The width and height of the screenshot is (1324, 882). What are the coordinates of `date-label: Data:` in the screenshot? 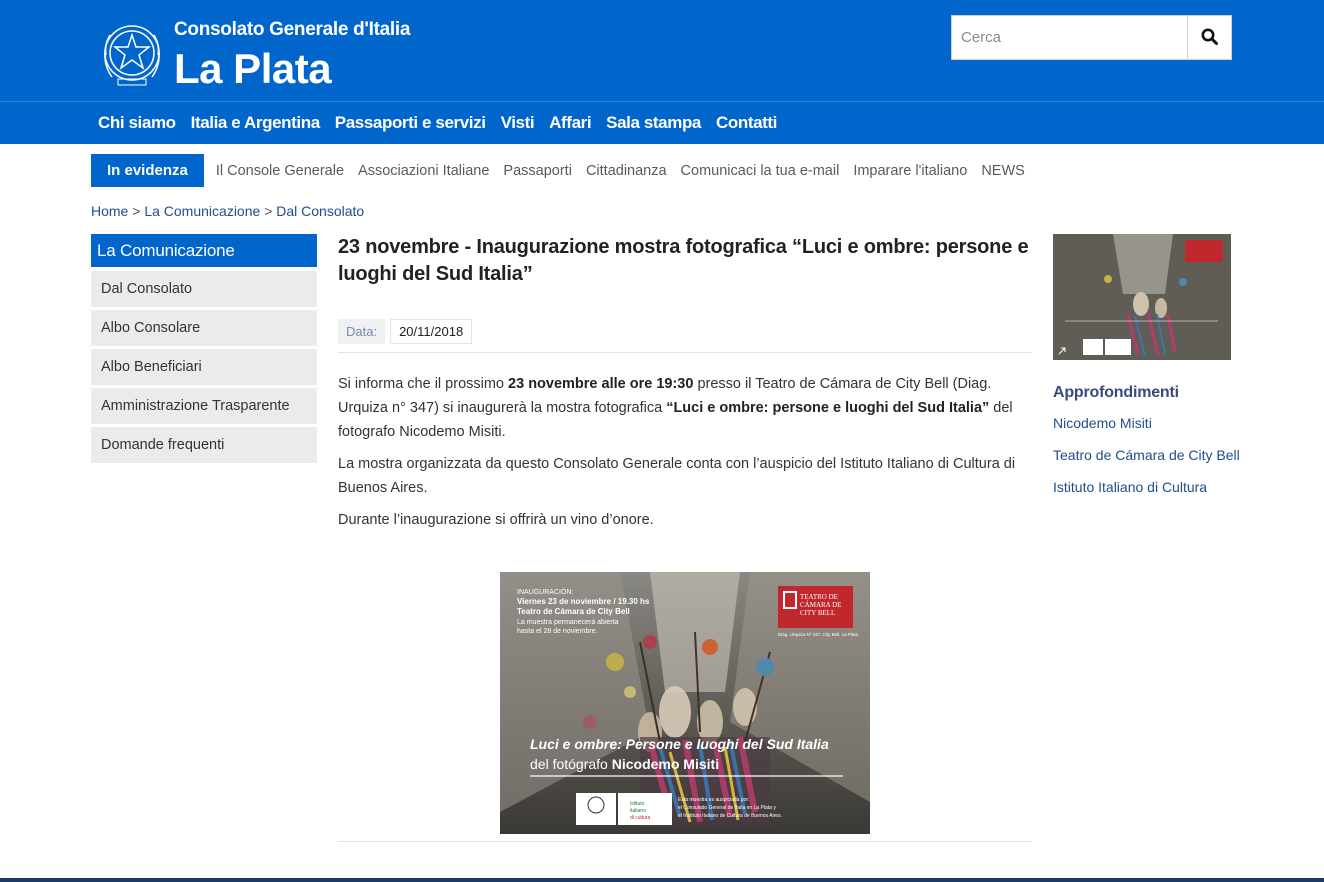 It's located at (362, 331).